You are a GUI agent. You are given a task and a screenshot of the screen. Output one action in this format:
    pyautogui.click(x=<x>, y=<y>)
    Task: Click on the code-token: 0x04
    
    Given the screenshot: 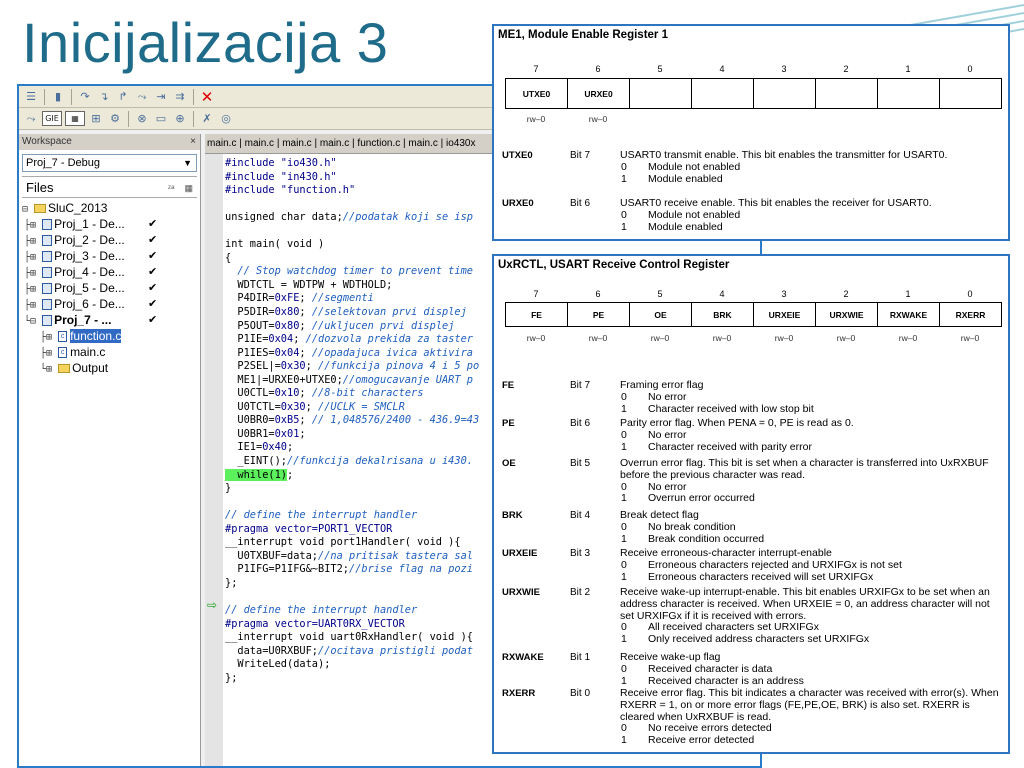 What is the action you would take?
    pyautogui.click(x=281, y=339)
    